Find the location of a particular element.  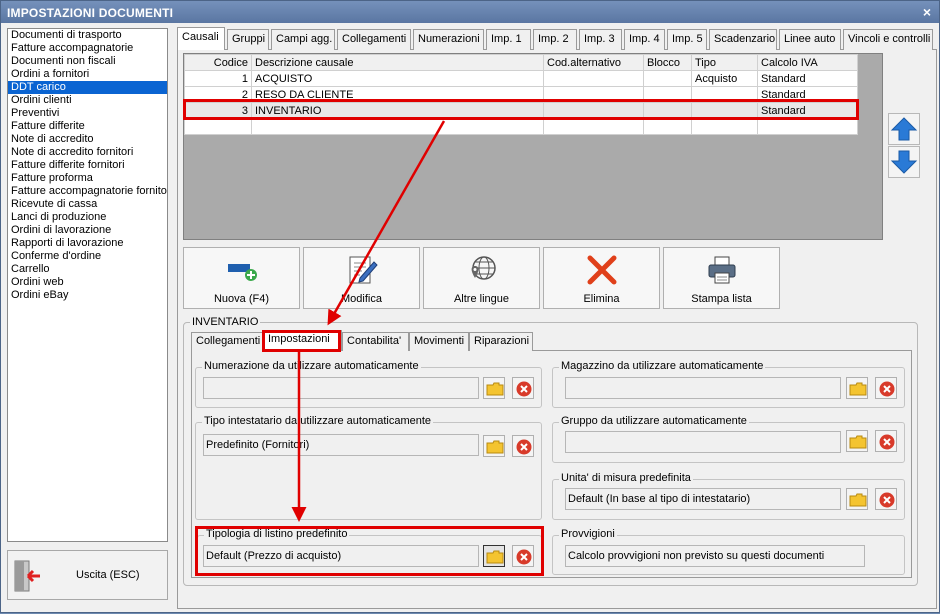

annotation-arrows is located at coordinates (368, 321).